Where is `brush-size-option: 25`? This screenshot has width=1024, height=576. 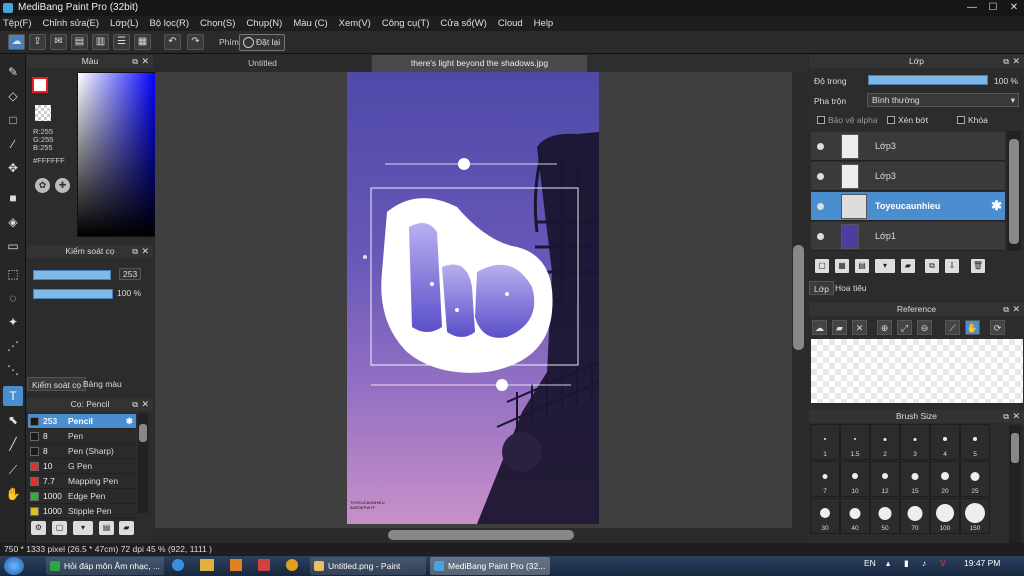 brush-size-option: 25 is located at coordinates (975, 479).